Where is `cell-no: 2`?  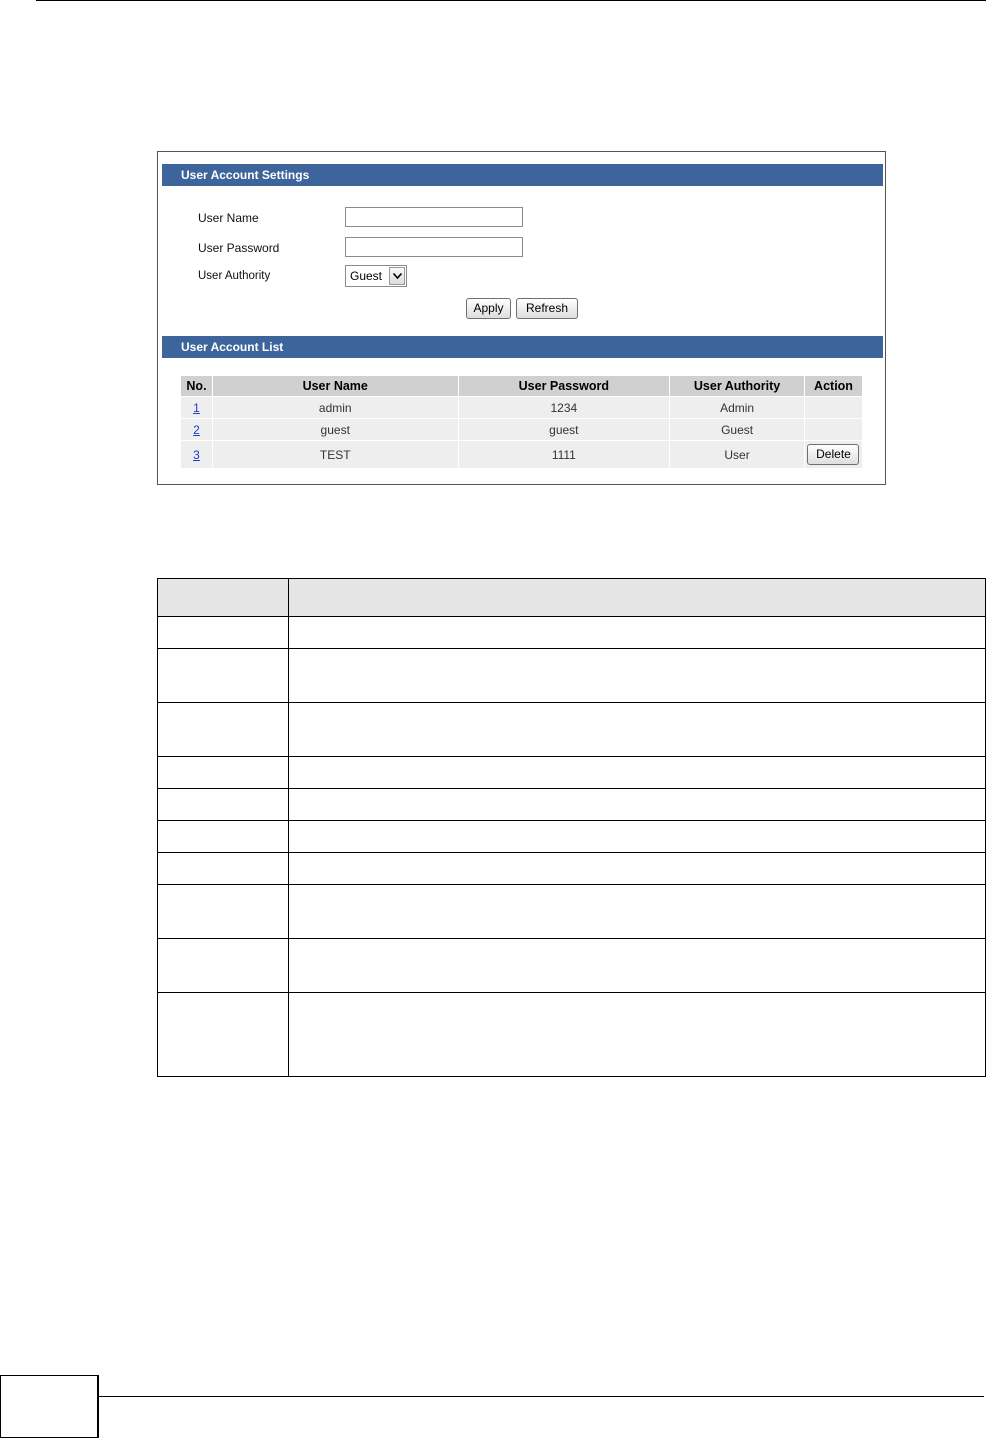
cell-no: 2 is located at coordinates (196, 429).